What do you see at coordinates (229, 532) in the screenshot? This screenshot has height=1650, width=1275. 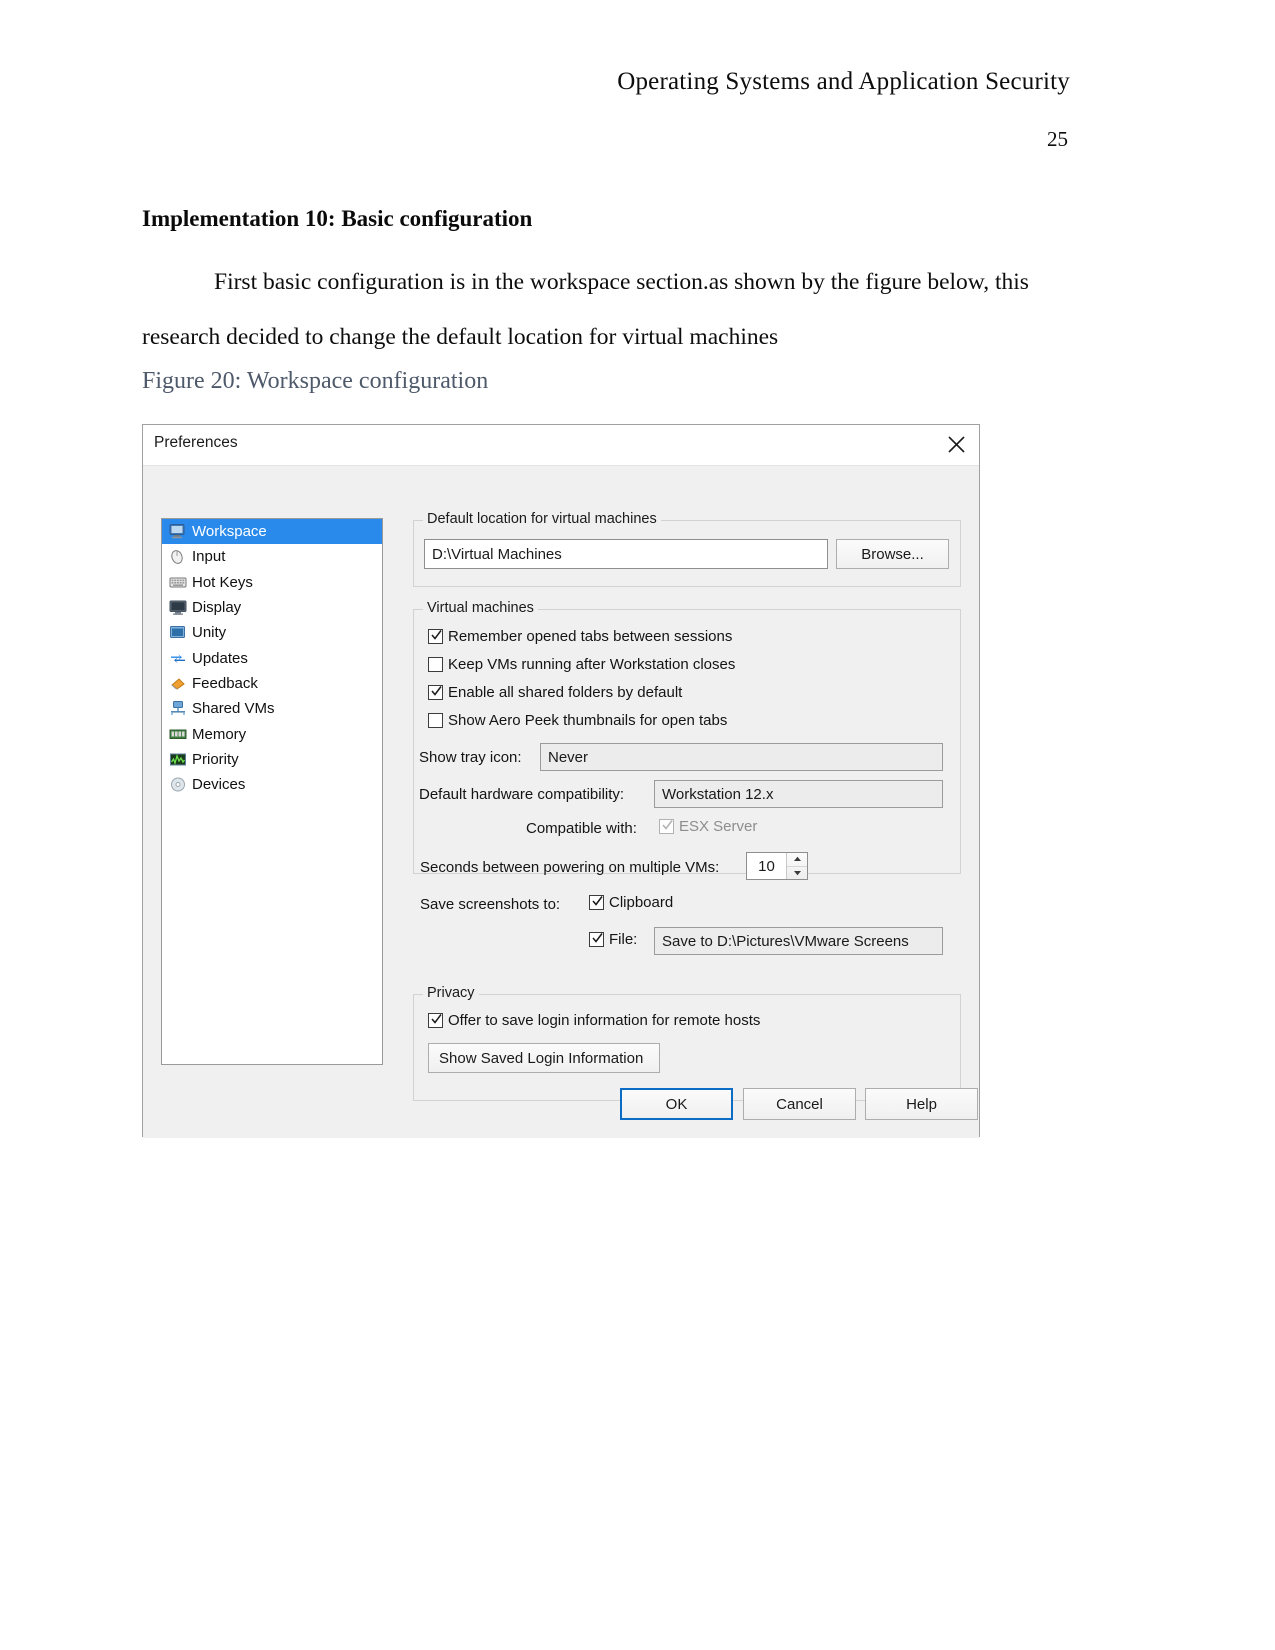 I see `sidebar-item-label: Workspace` at bounding box center [229, 532].